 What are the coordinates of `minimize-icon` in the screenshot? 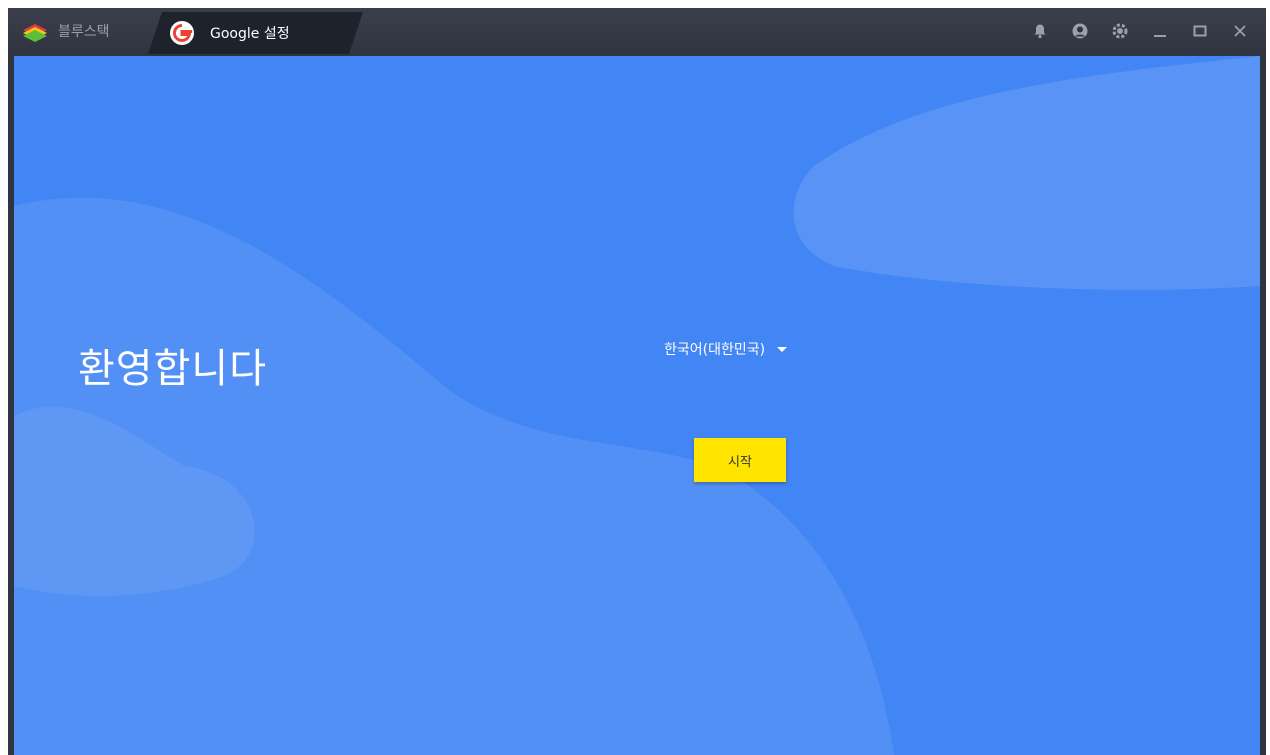 It's located at (1160, 31).